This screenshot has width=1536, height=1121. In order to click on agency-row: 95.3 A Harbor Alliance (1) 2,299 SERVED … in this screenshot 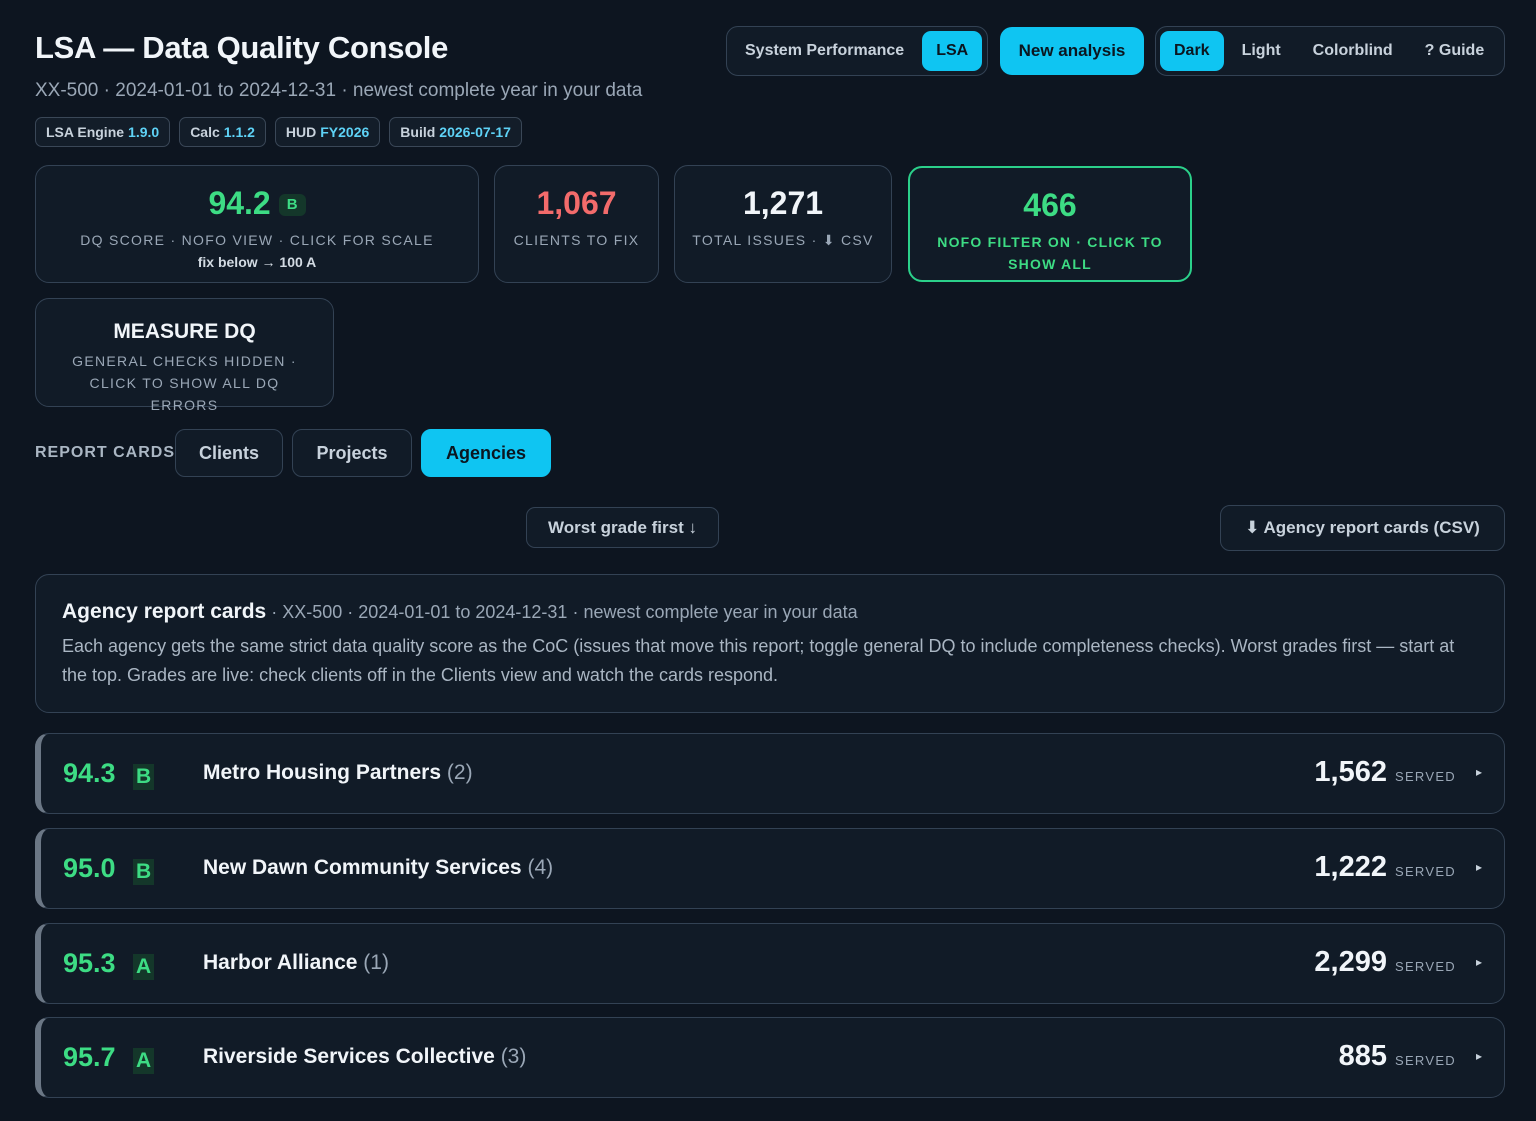, I will do `click(770, 963)`.